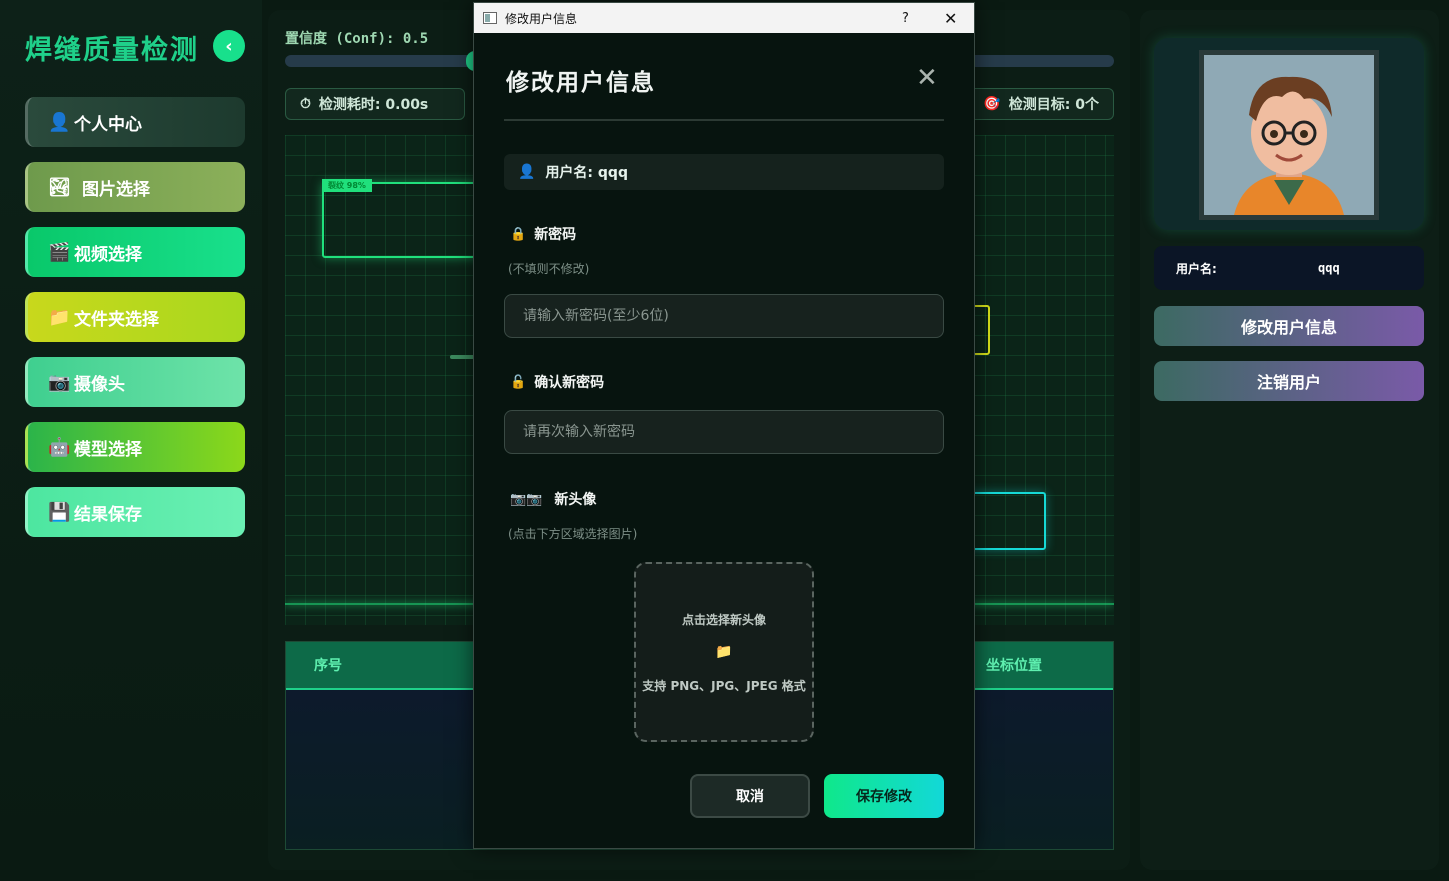 This screenshot has height=881, width=1449. What do you see at coordinates (526, 499) in the screenshot?
I see `camera-icon: 📷📷` at bounding box center [526, 499].